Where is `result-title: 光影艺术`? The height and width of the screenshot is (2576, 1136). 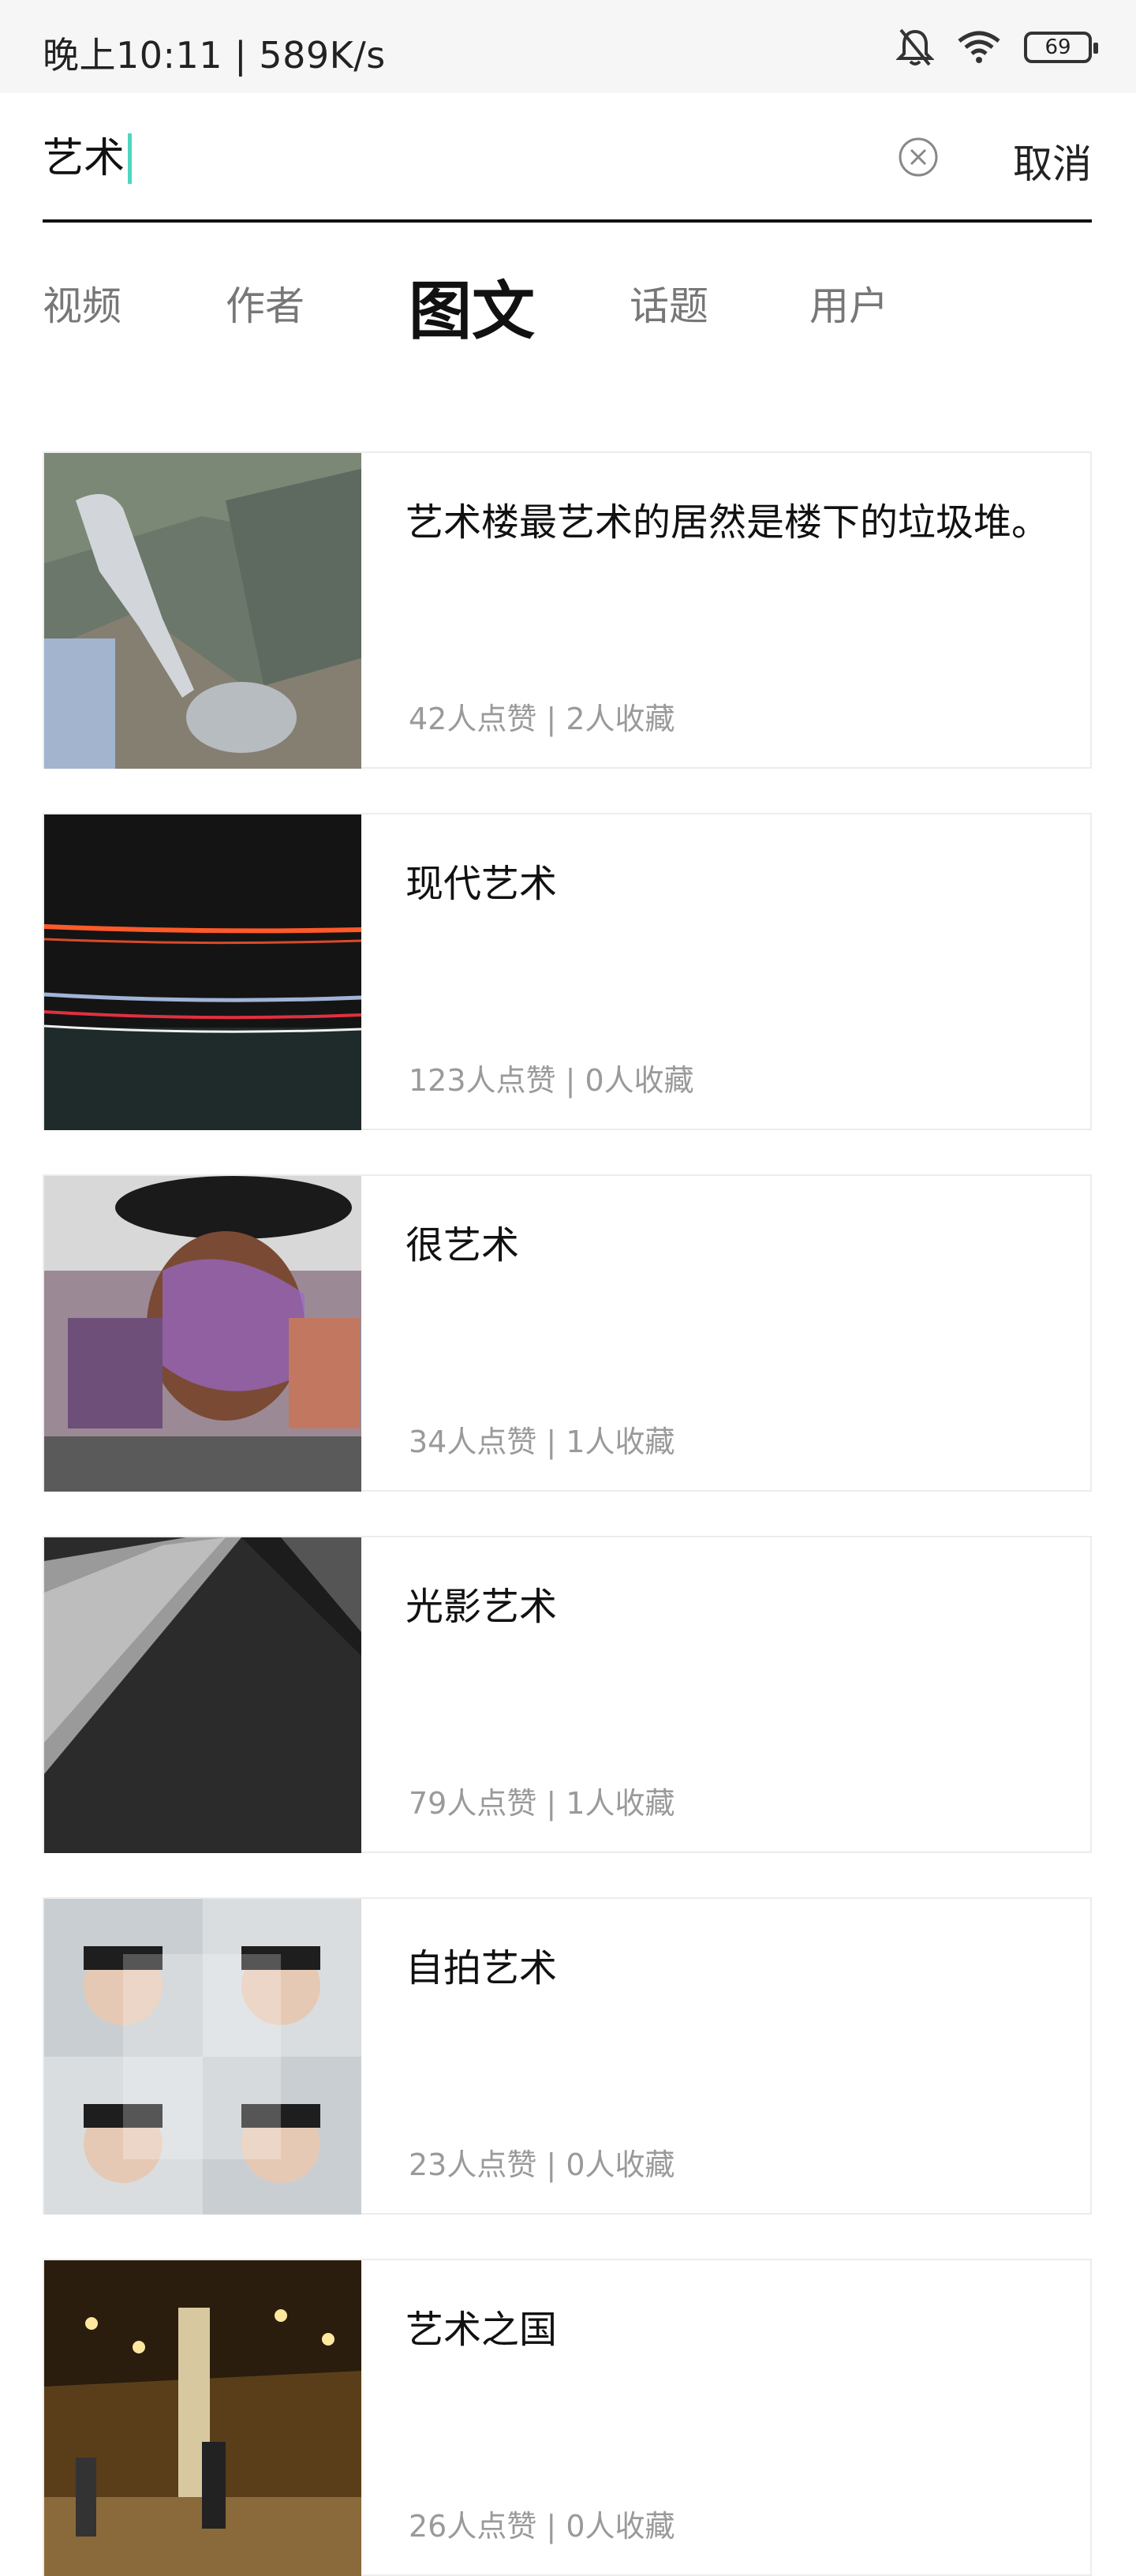 result-title: 光影艺术 is located at coordinates (482, 1607).